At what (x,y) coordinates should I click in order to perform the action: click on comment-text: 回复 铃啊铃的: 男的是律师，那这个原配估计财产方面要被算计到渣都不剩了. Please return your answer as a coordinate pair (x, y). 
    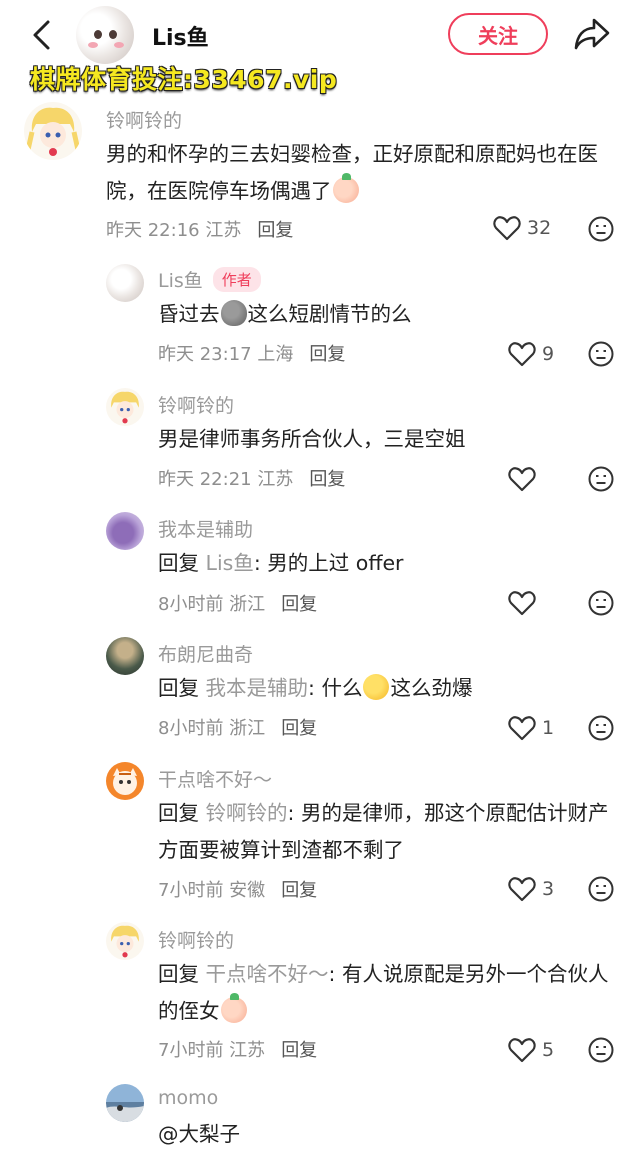
    Looking at the image, I should click on (383, 831).